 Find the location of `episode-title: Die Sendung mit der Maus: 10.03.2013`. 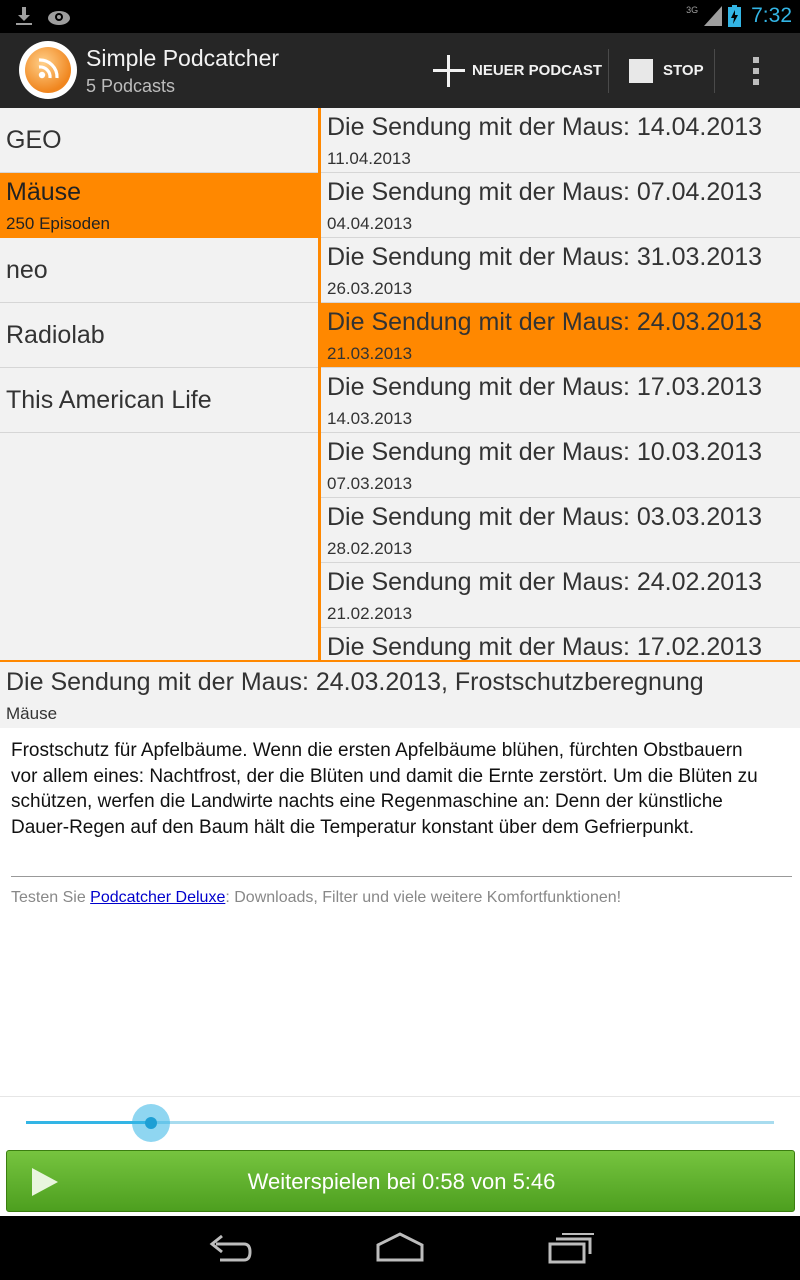

episode-title: Die Sendung mit der Maus: 10.03.2013 is located at coordinates (544, 452).